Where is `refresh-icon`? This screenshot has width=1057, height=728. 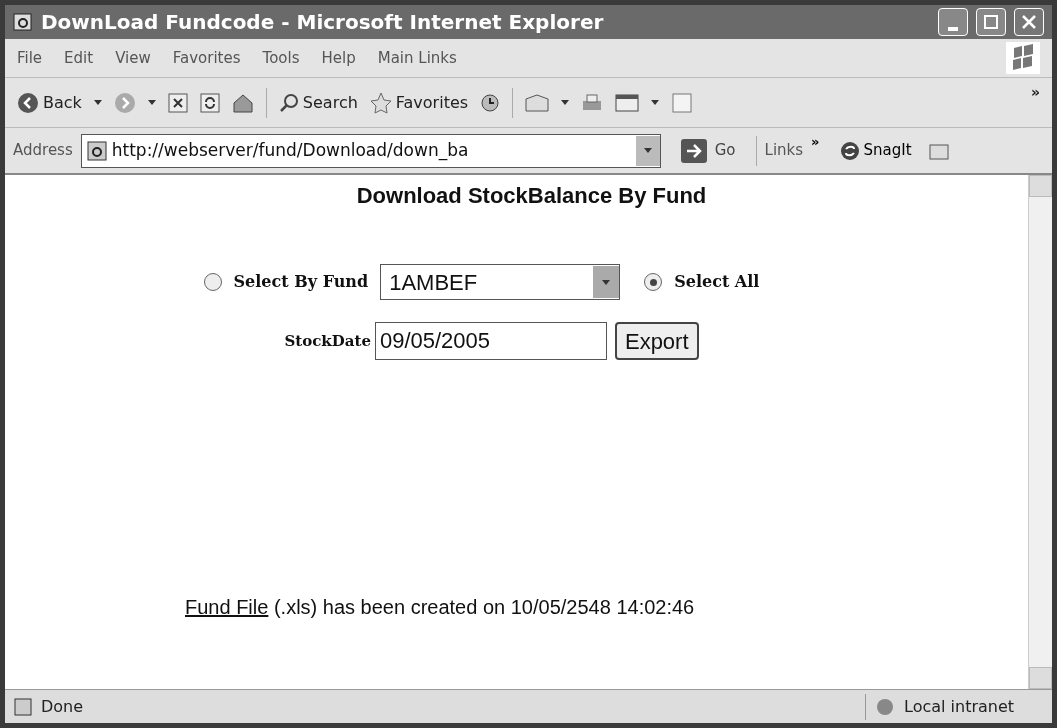 refresh-icon is located at coordinates (209, 102).